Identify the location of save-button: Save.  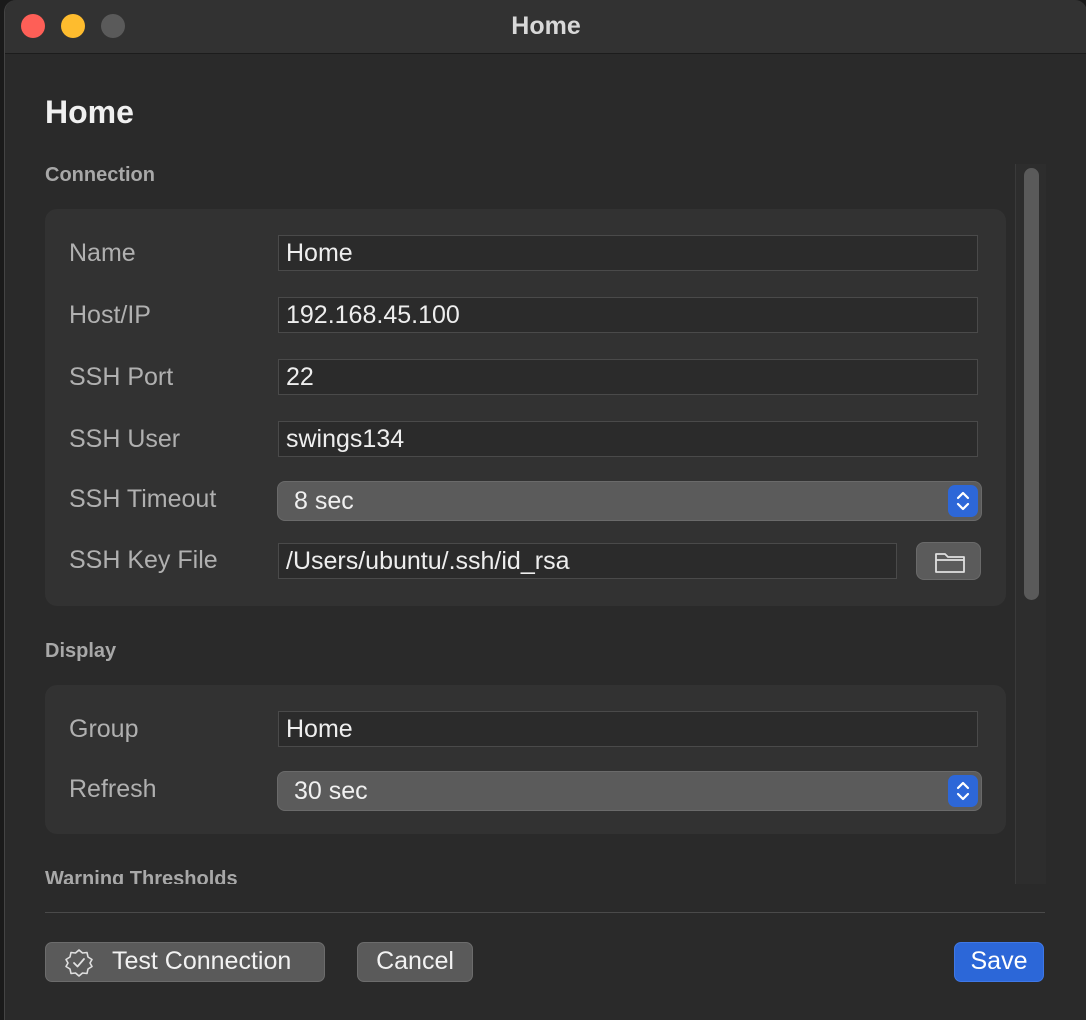
(999, 962).